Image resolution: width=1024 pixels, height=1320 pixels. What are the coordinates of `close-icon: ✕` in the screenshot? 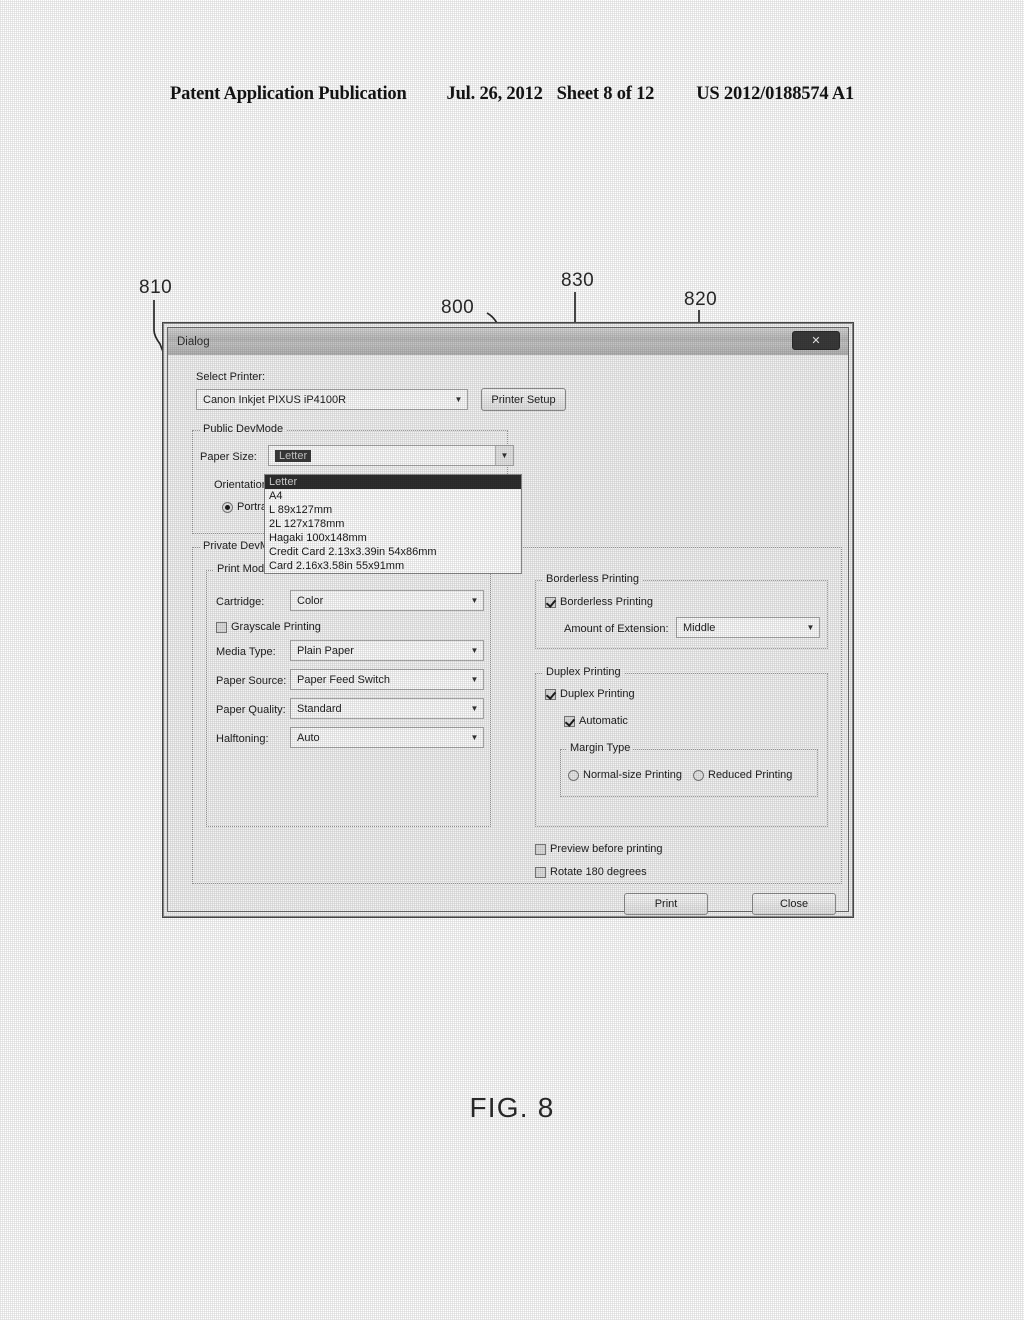 It's located at (816, 340).